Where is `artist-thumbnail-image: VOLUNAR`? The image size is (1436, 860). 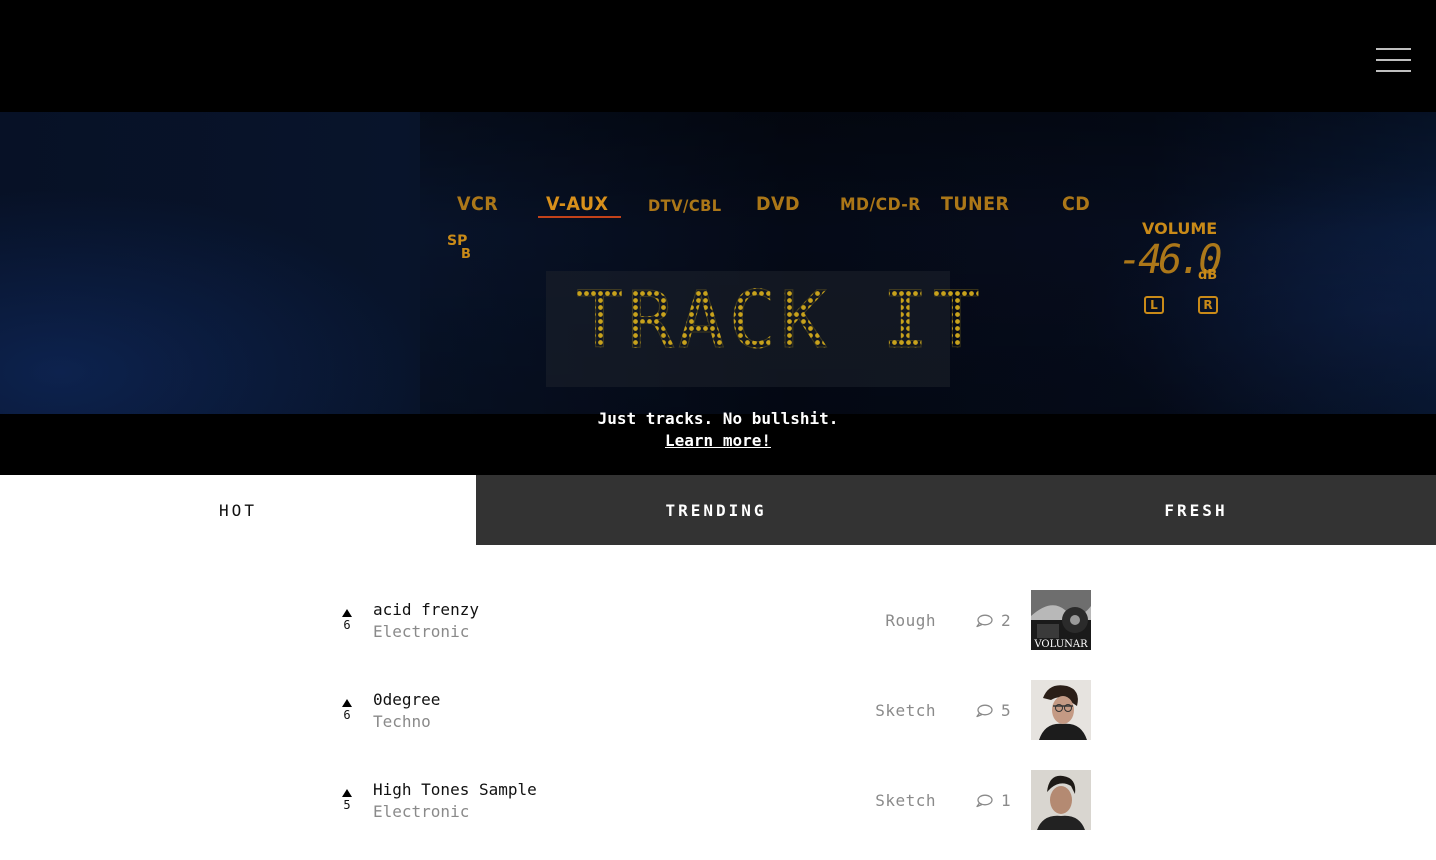
artist-thumbnail-image: VOLUNAR is located at coordinates (1061, 620).